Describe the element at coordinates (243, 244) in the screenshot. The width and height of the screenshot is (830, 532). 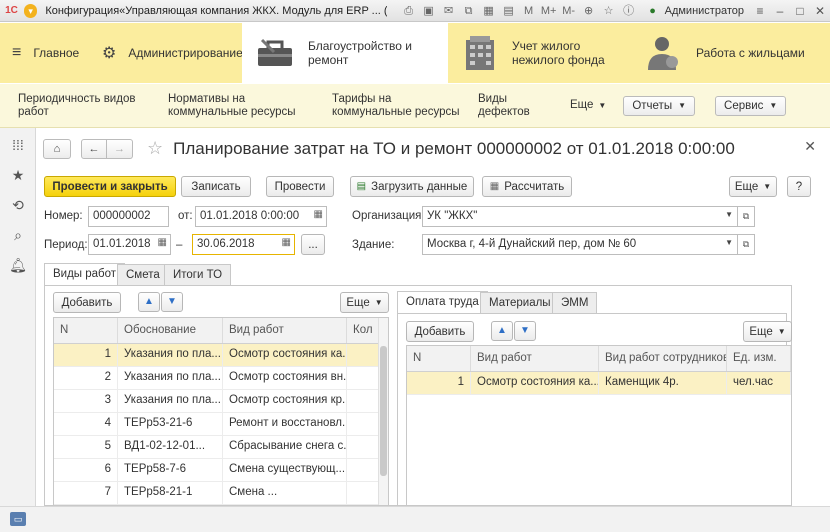
I see `period-to-field: 30.06.2018 ▦` at that location.